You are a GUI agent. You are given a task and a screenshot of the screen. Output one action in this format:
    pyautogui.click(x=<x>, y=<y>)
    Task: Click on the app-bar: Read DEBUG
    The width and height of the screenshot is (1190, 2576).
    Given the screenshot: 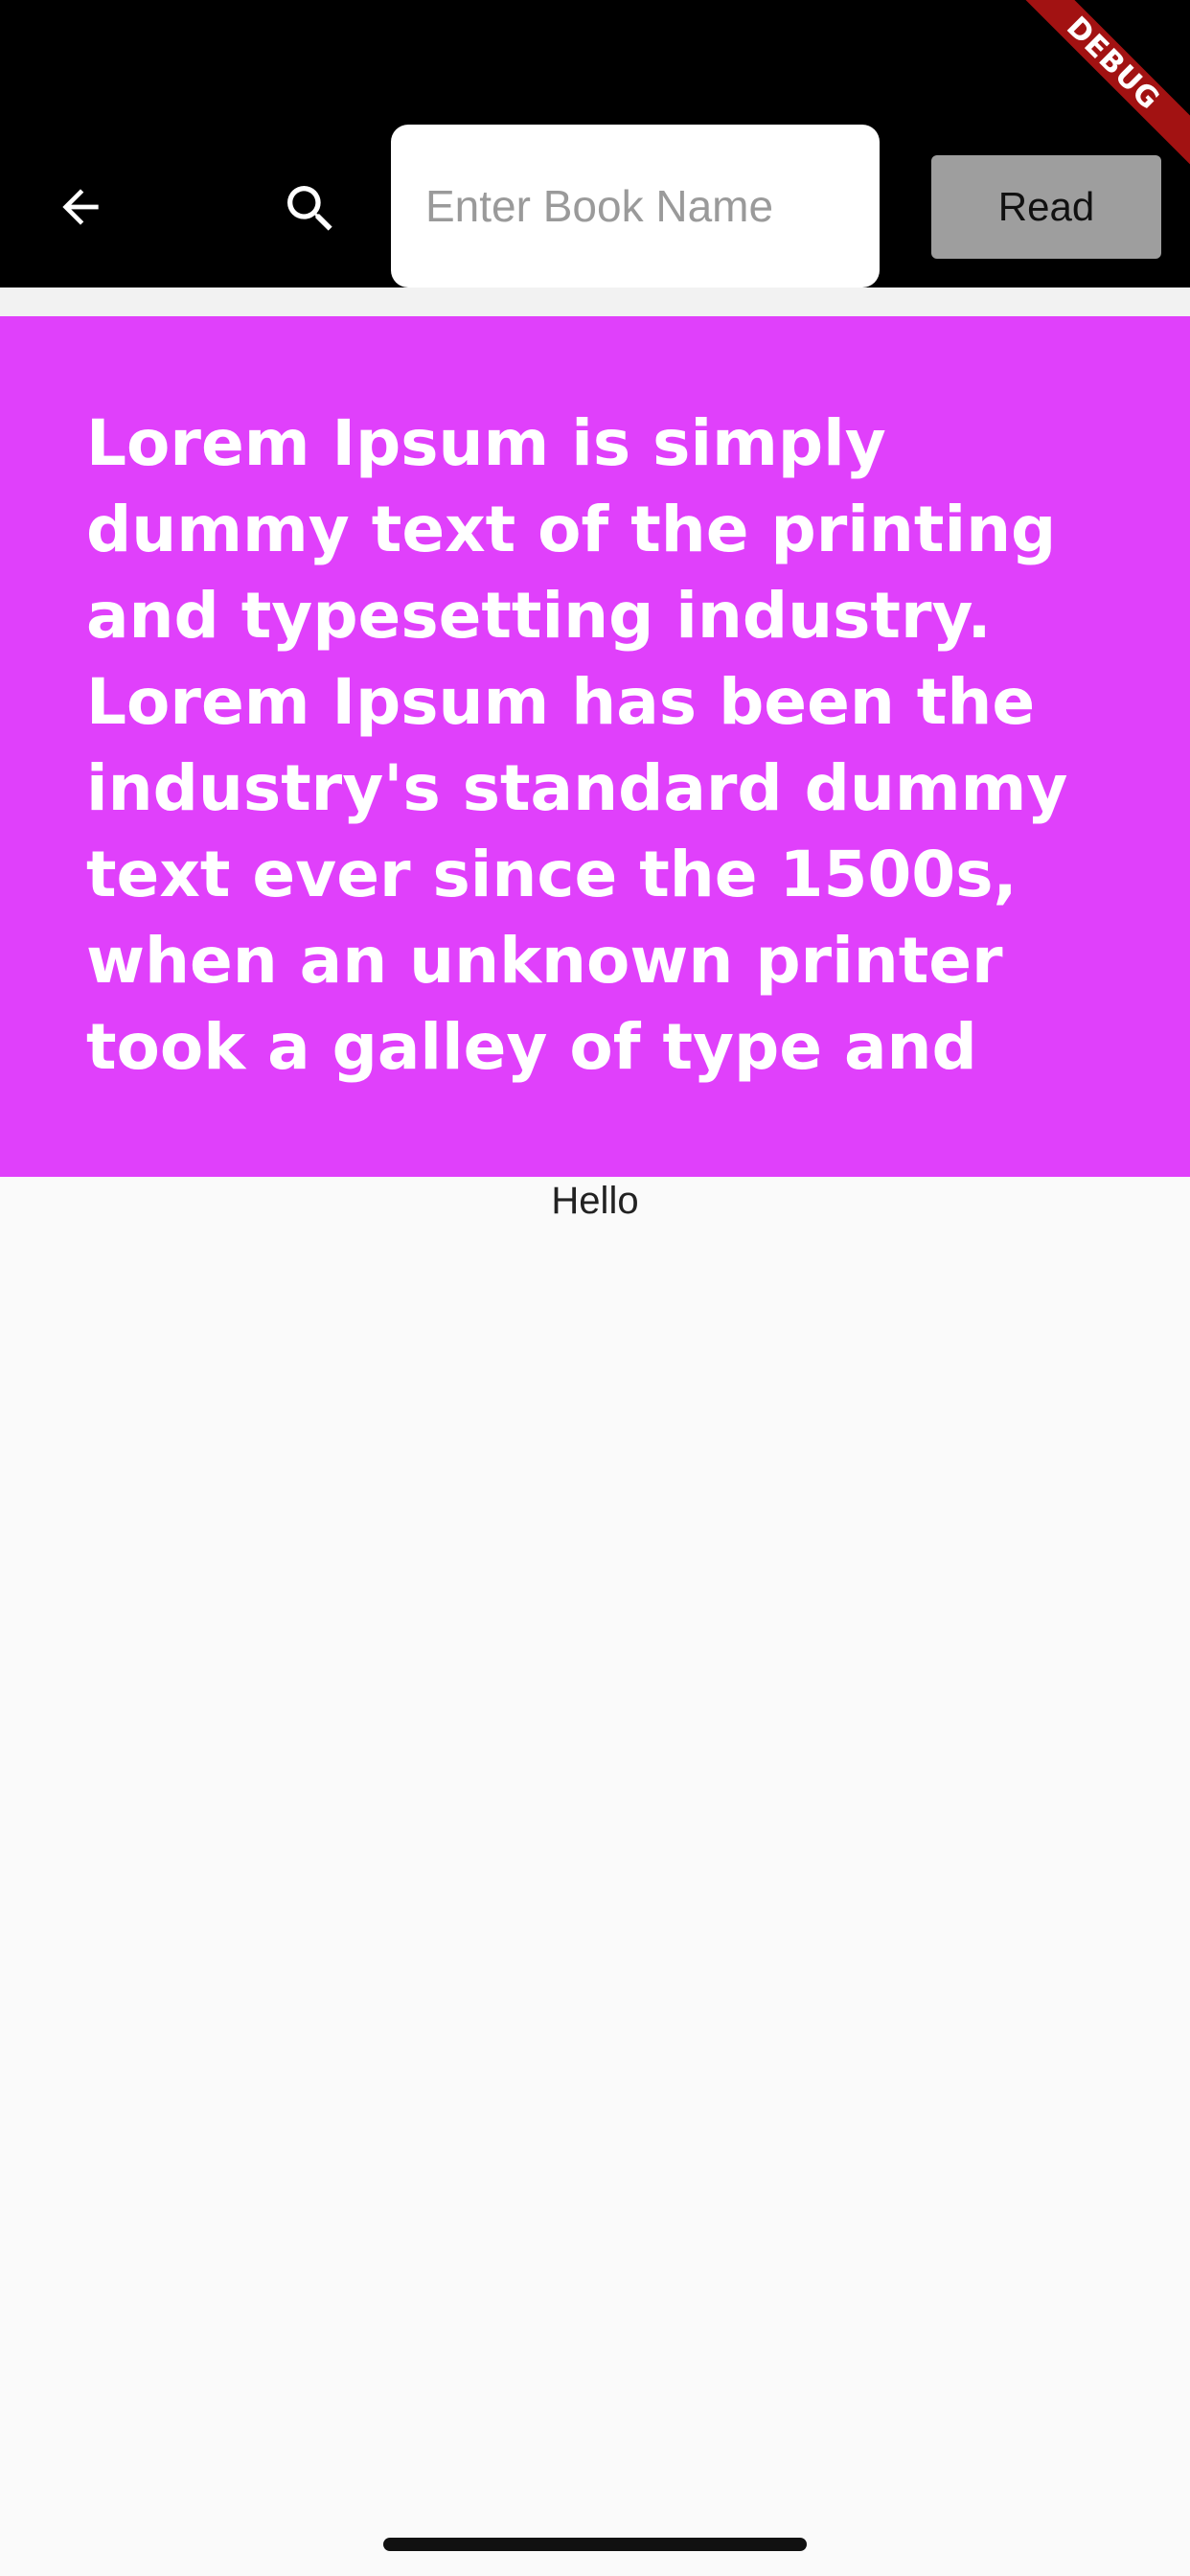 What is the action you would take?
    pyautogui.click(x=595, y=144)
    